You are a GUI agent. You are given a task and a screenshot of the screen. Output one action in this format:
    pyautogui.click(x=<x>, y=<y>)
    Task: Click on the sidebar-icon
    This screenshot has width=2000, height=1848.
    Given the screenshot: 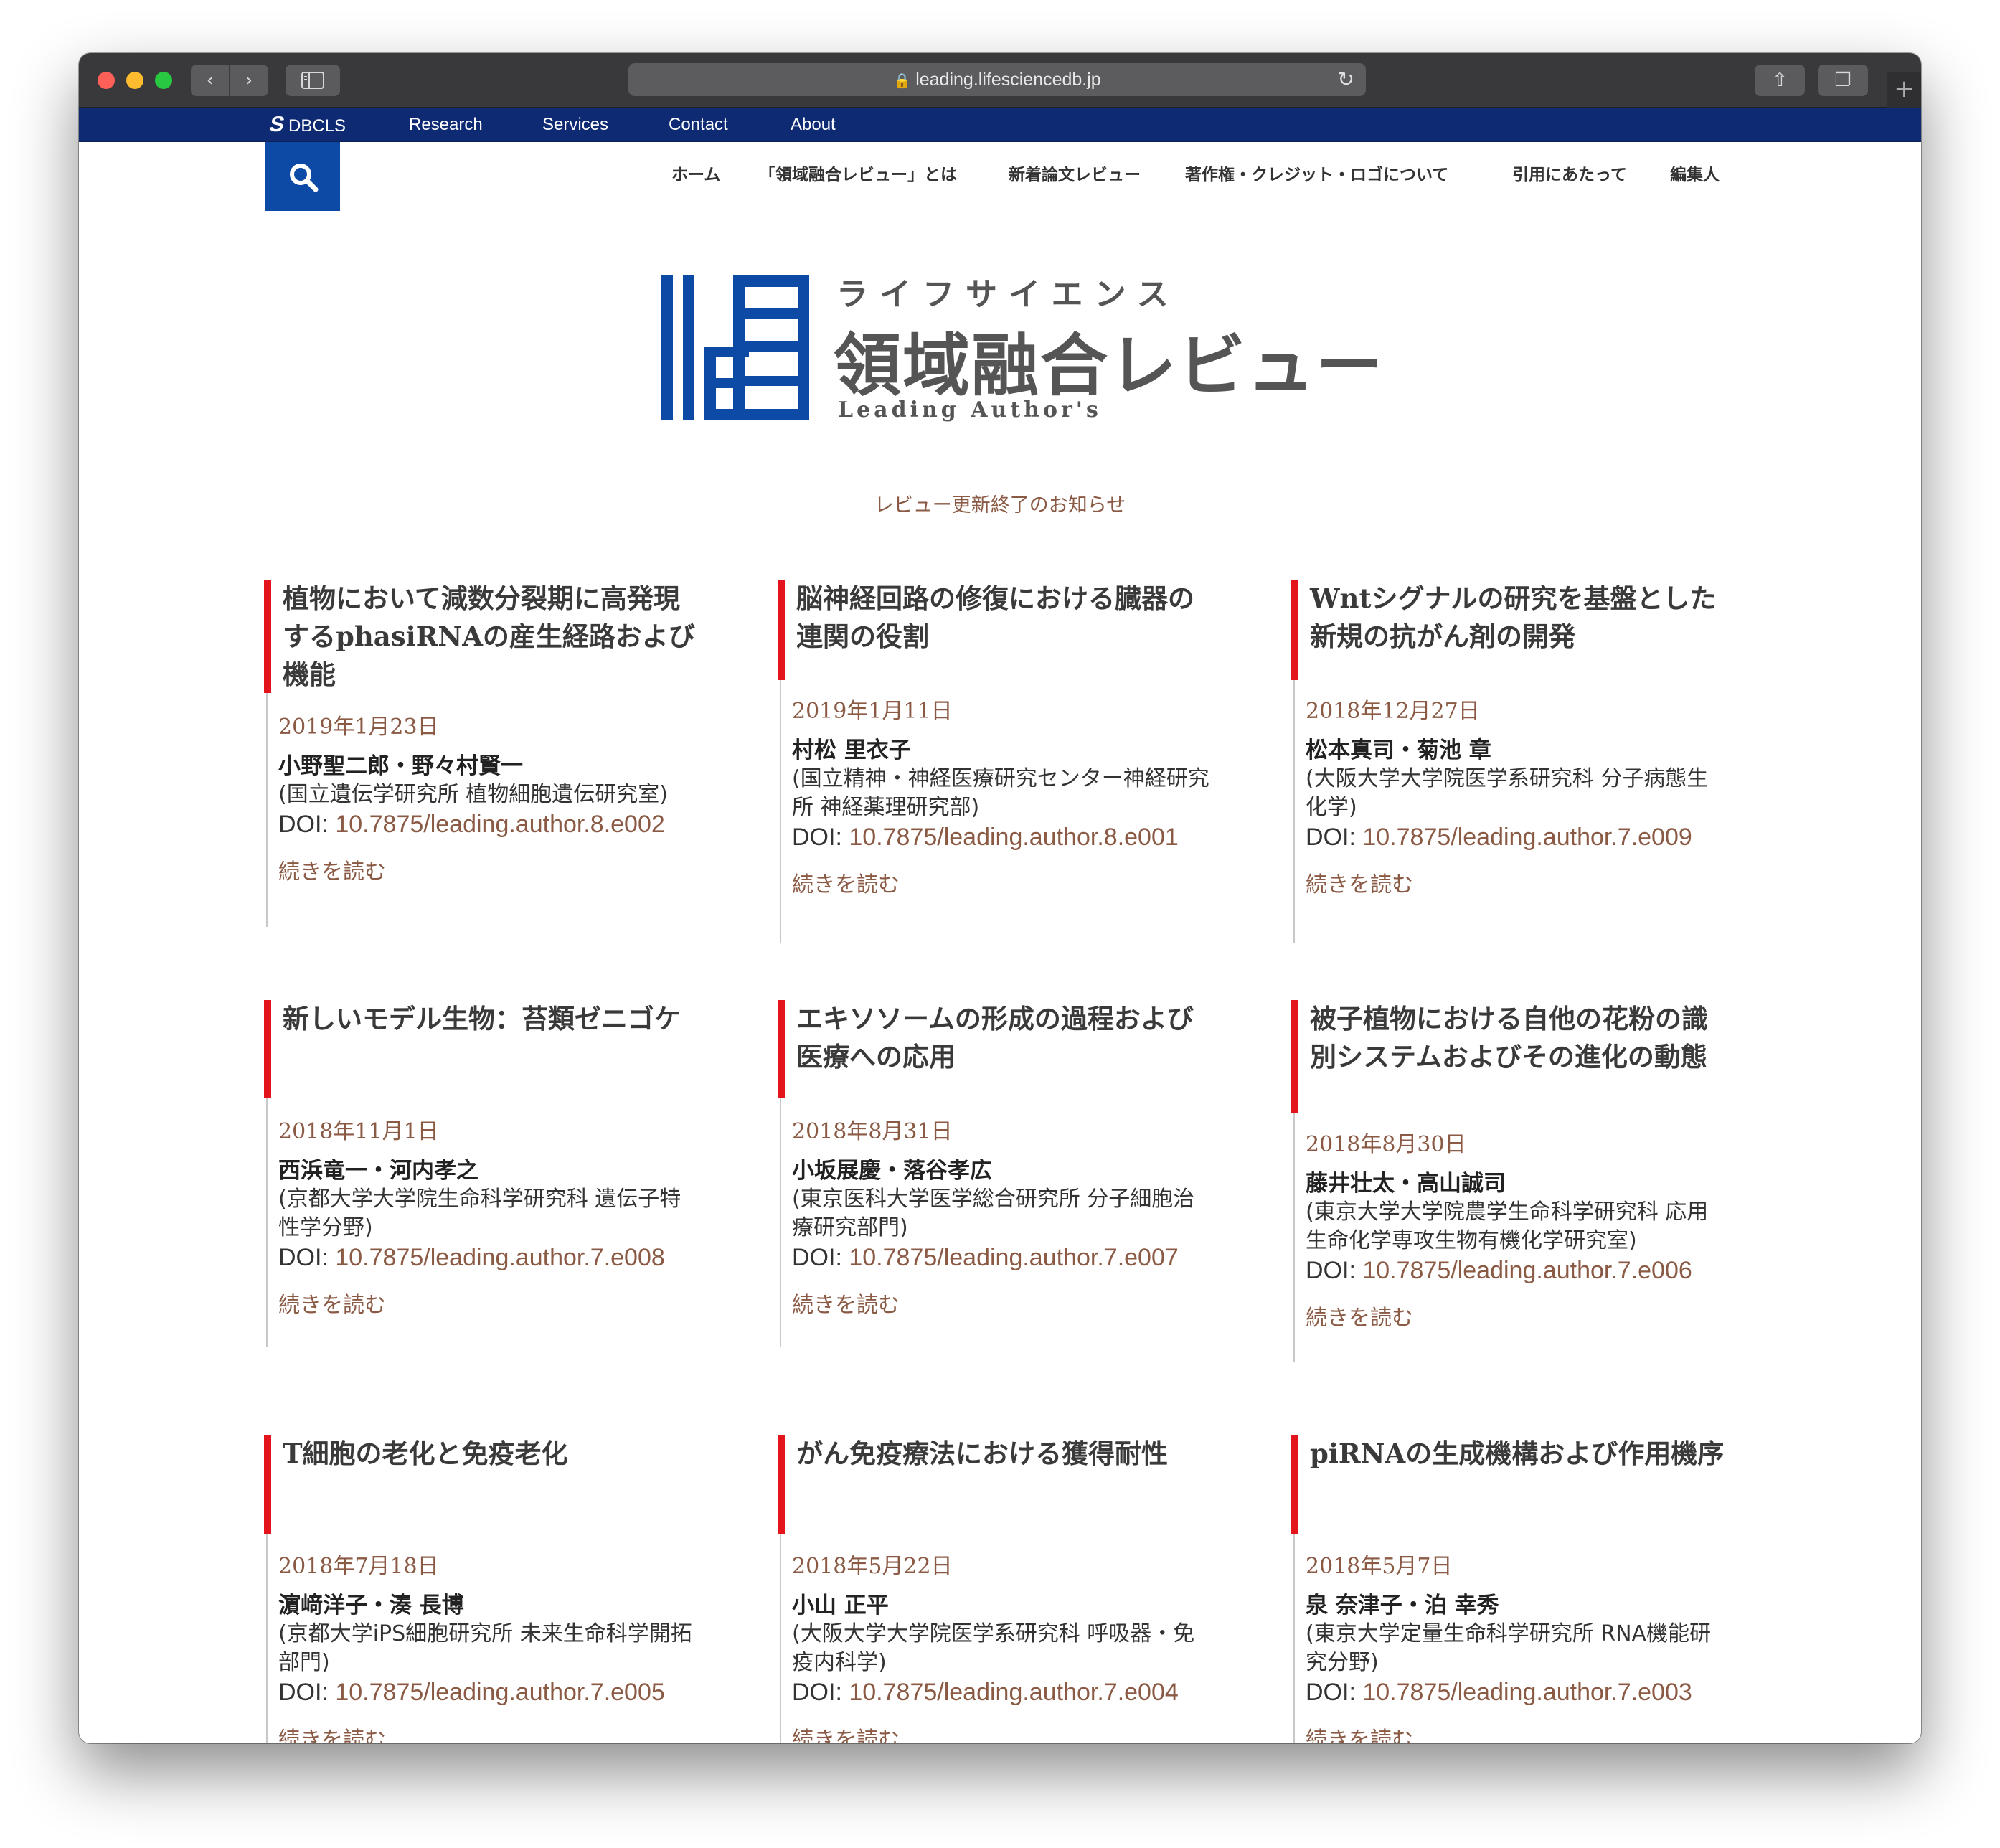 What is the action you would take?
    pyautogui.click(x=312, y=80)
    